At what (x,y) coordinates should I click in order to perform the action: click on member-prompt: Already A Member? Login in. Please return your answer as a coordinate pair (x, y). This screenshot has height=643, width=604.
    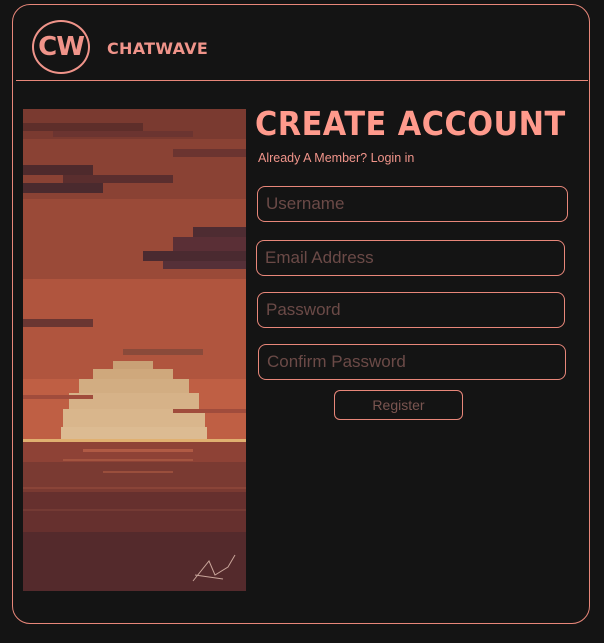
    Looking at the image, I should click on (336, 158).